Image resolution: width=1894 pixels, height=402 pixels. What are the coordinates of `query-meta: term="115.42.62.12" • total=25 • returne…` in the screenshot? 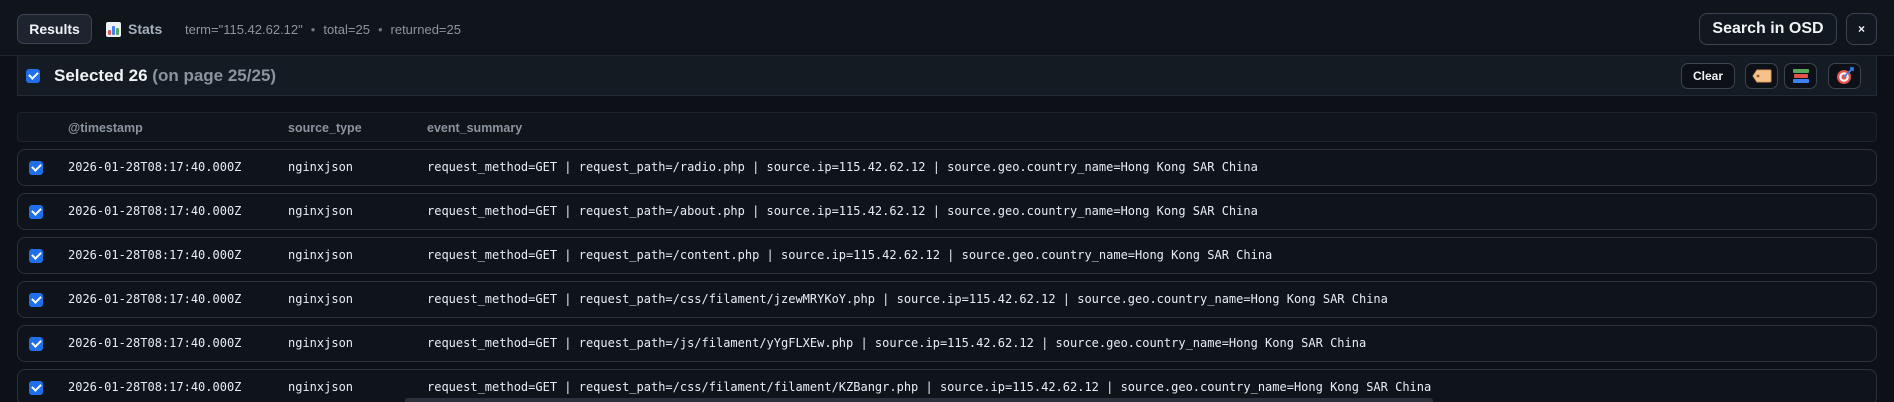 It's located at (323, 29).